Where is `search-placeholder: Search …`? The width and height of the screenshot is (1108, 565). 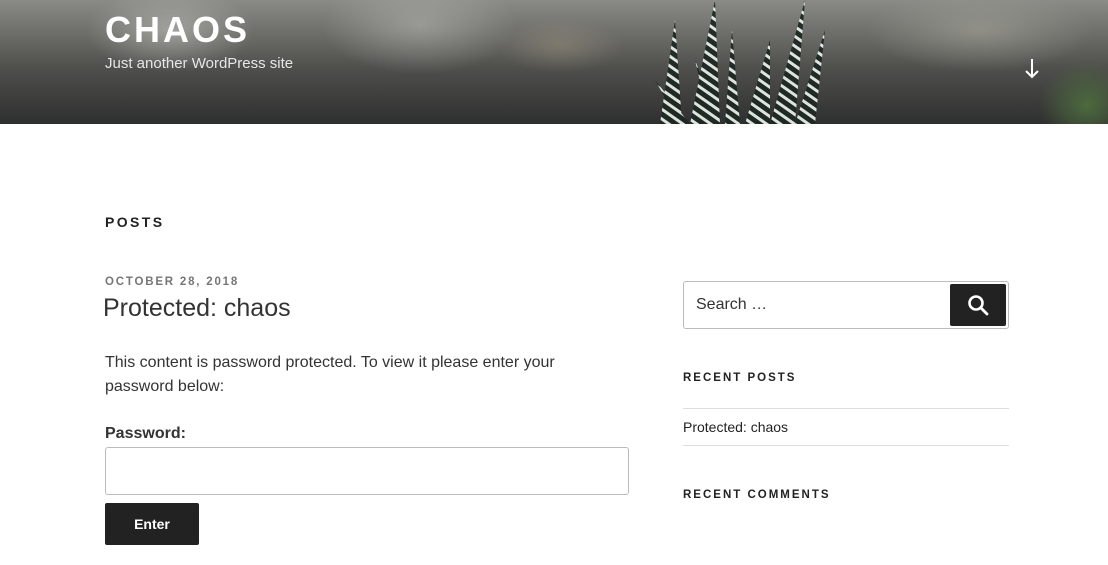 search-placeholder: Search … is located at coordinates (732, 304).